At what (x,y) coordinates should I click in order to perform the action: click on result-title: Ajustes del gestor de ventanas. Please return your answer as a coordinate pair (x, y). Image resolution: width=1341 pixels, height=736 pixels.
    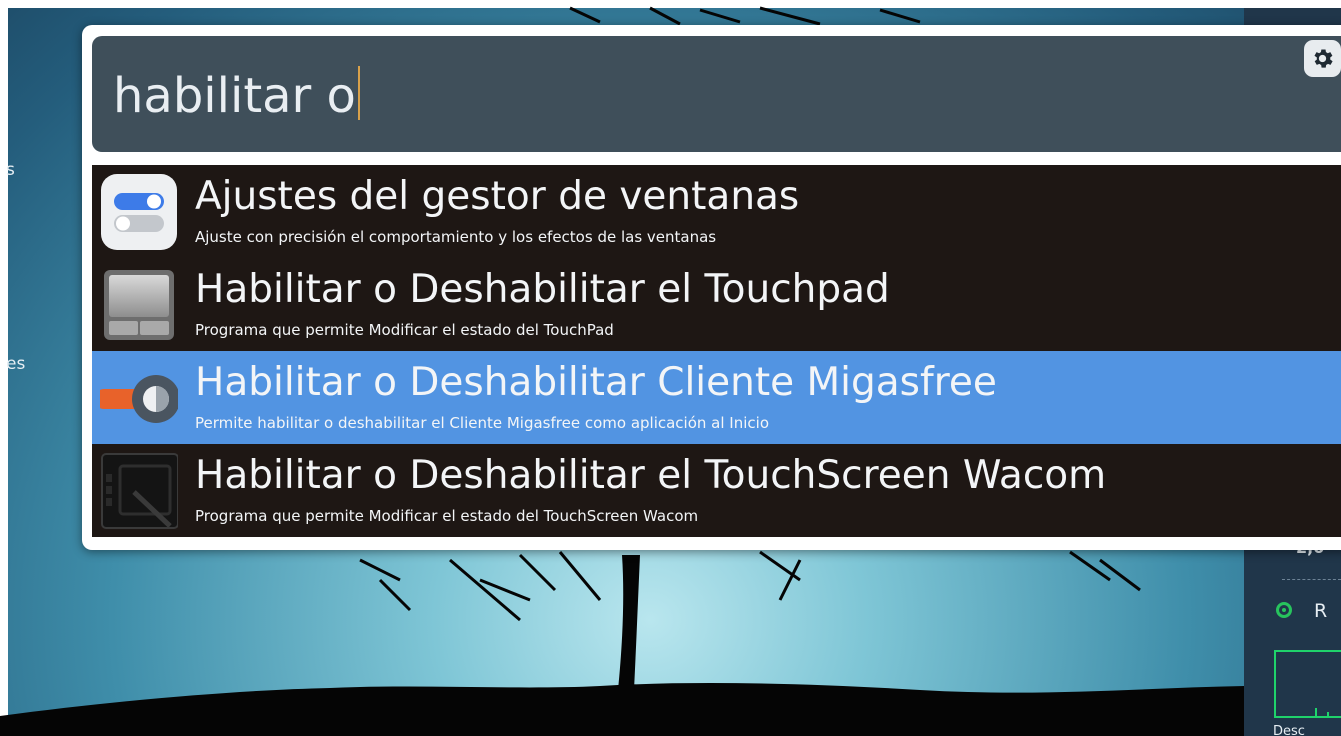
    Looking at the image, I should click on (497, 196).